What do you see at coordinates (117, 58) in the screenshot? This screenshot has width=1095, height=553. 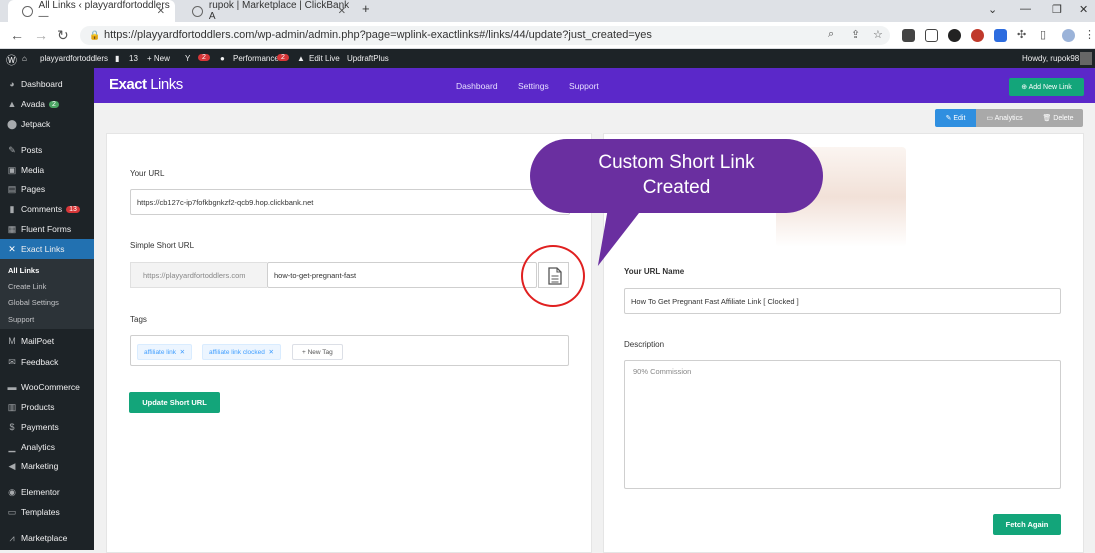 I see `comments-icon: ▮` at bounding box center [117, 58].